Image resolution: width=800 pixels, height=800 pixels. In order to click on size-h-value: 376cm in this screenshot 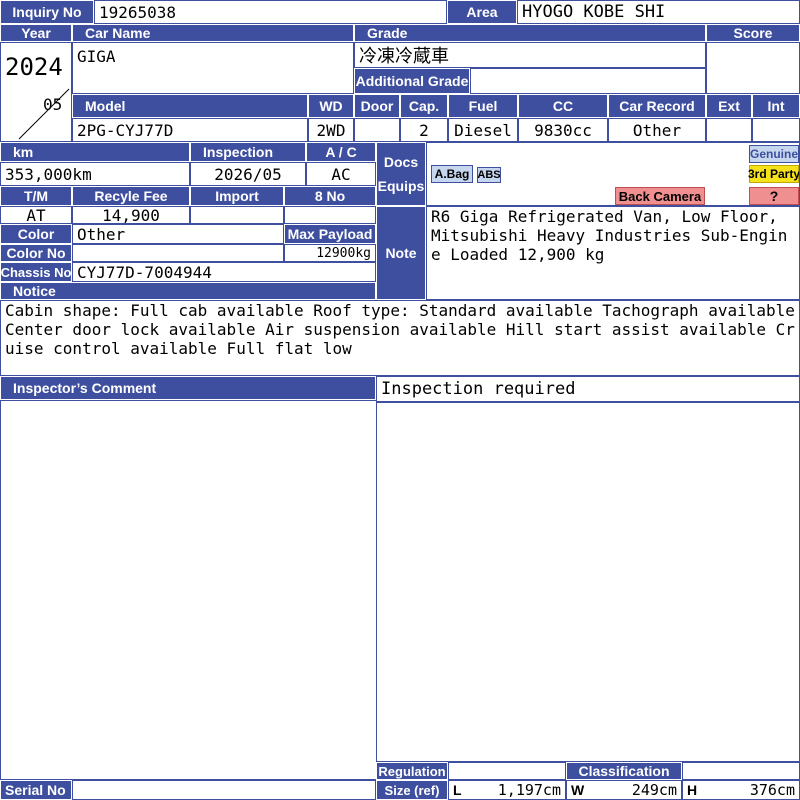, I will do `click(772, 790)`.